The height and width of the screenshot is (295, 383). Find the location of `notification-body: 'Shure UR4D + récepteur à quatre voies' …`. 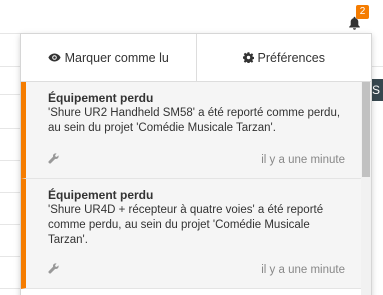

notification-body: 'Shure UR4D + récepteur à quatre voies' … is located at coordinates (186, 225).